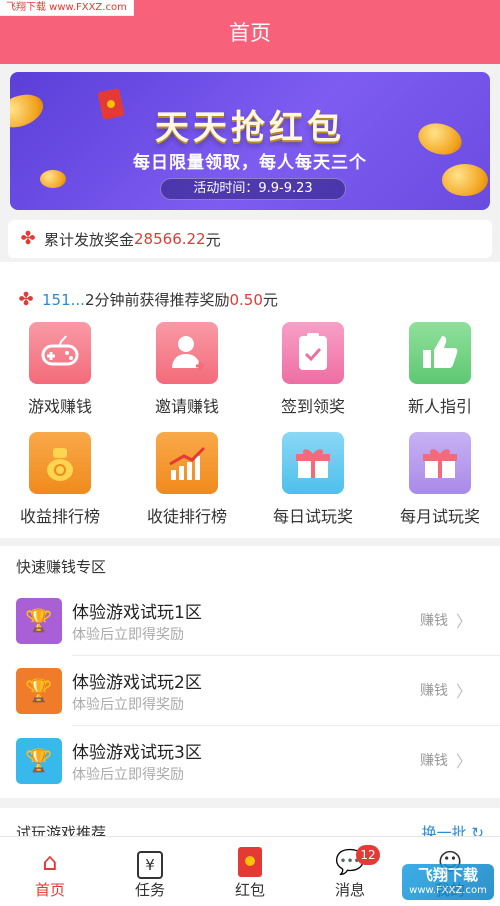 This screenshot has width=500, height=906. I want to click on page-title: 首页, so click(250, 33).